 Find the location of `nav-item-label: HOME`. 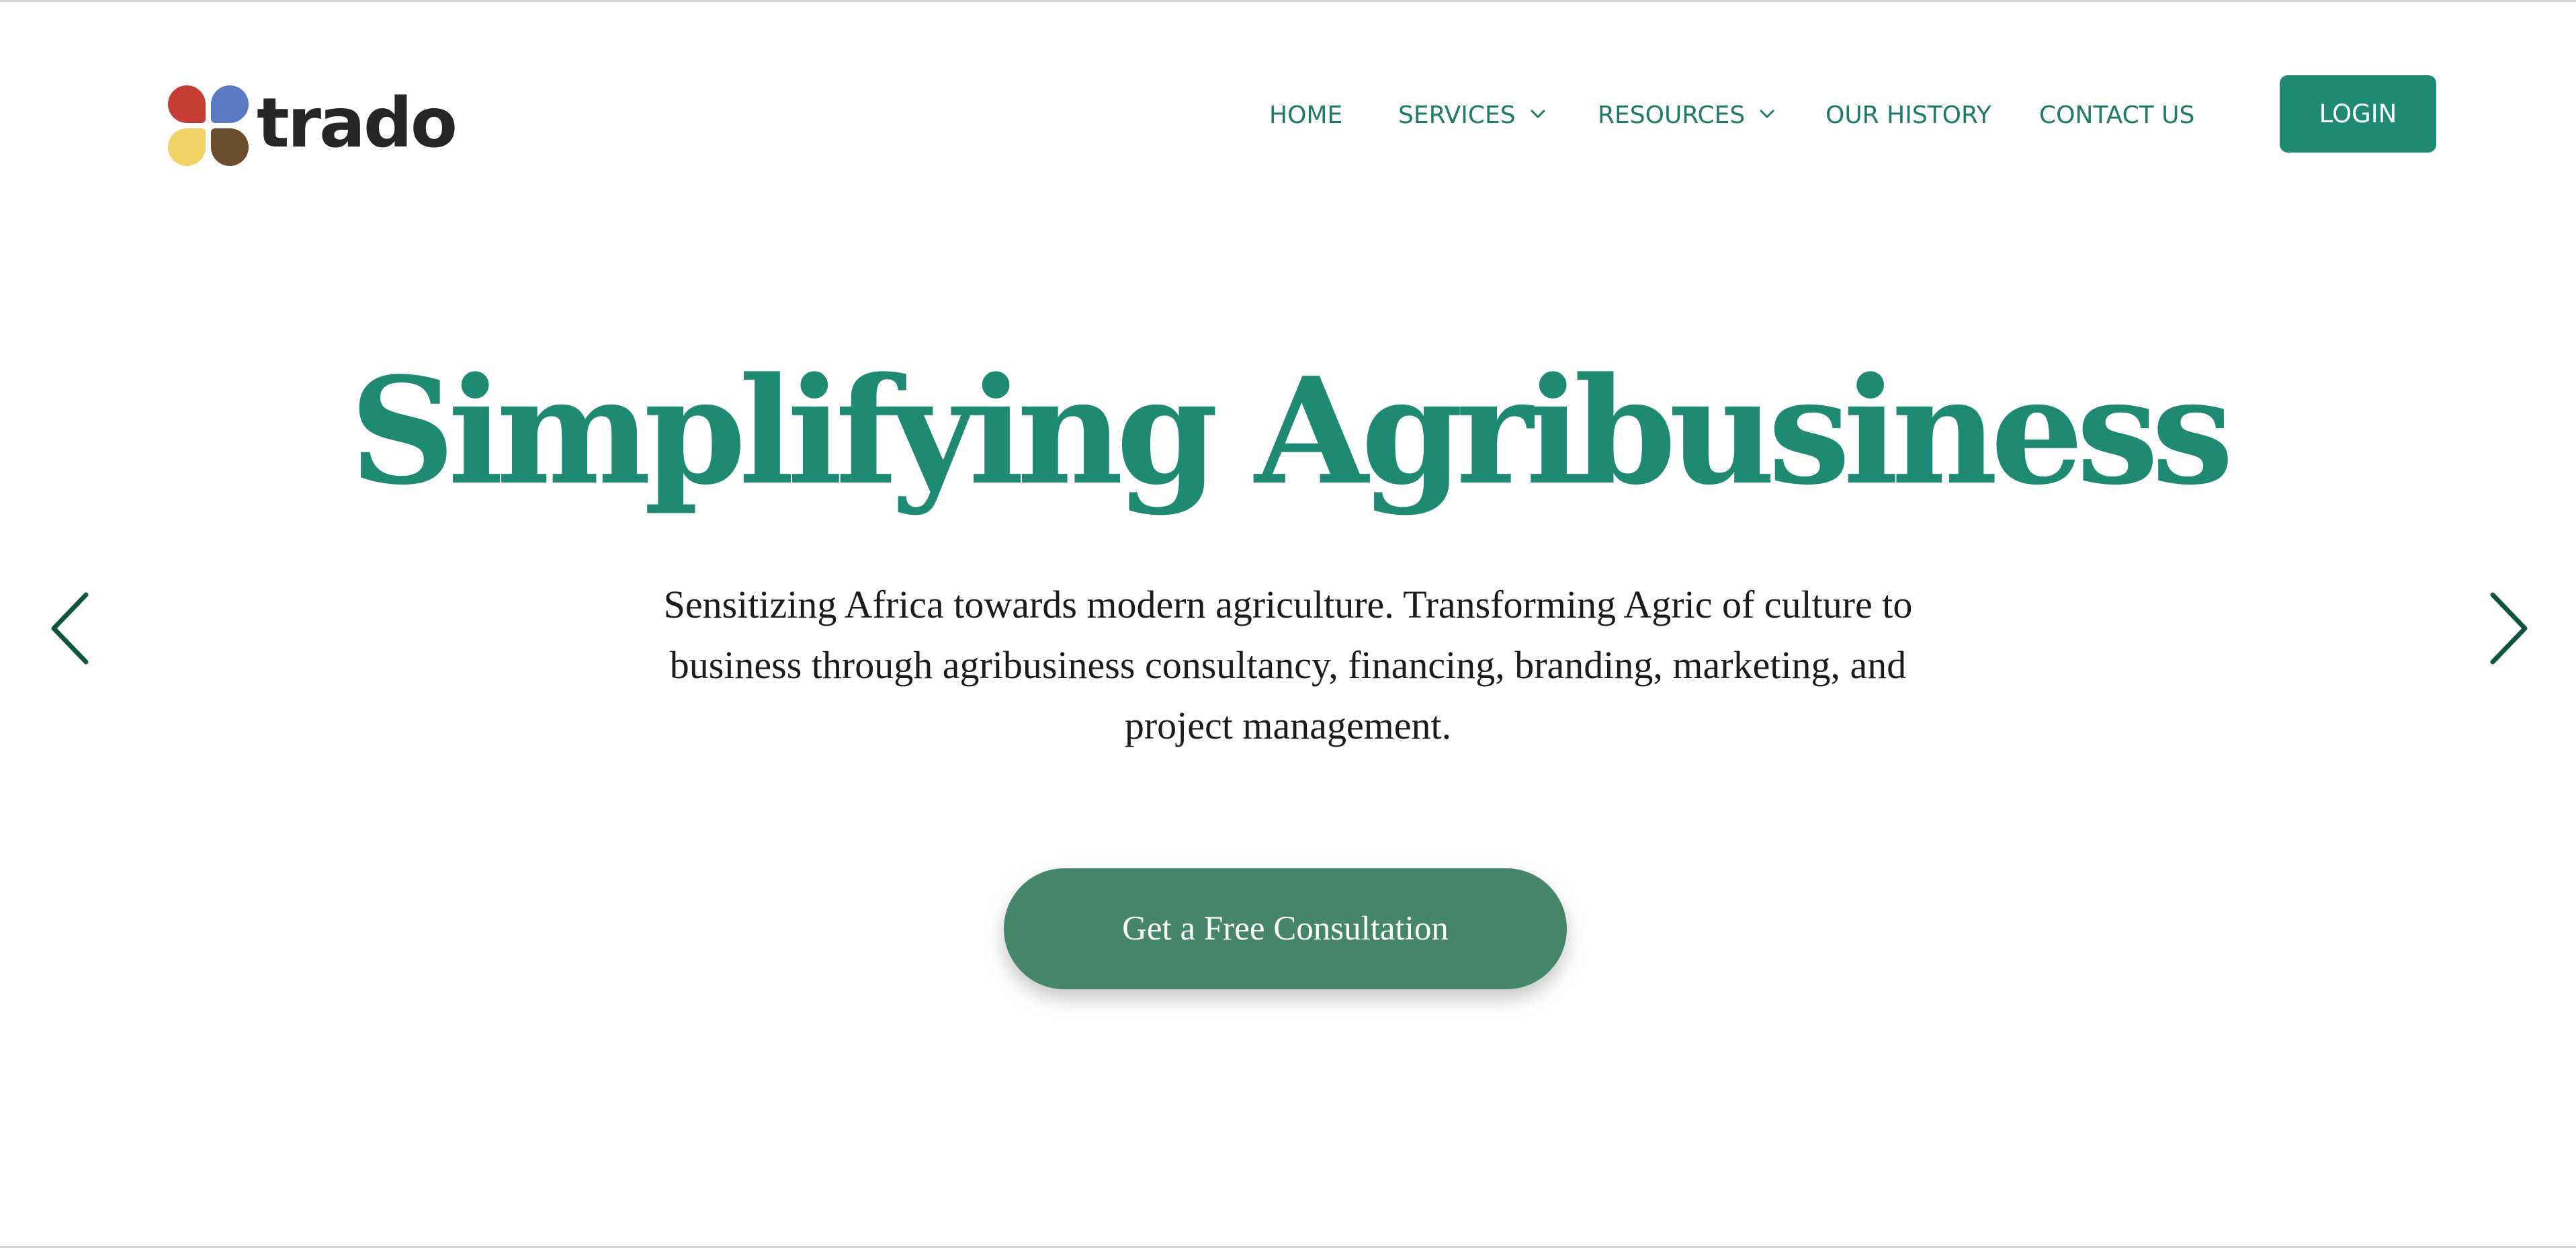

nav-item-label: HOME is located at coordinates (1306, 115).